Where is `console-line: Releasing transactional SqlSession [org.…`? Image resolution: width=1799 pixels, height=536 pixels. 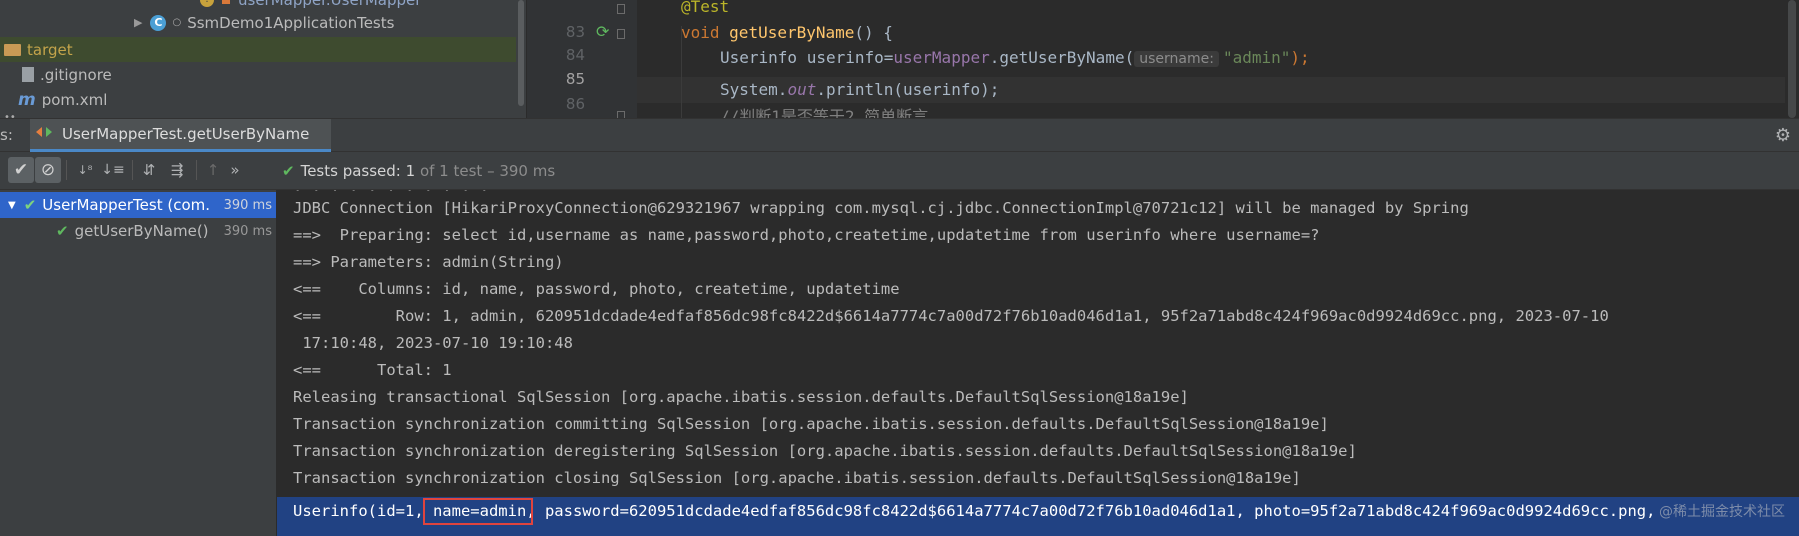
console-line: Releasing transactional SqlSession [org.… is located at coordinates (741, 397).